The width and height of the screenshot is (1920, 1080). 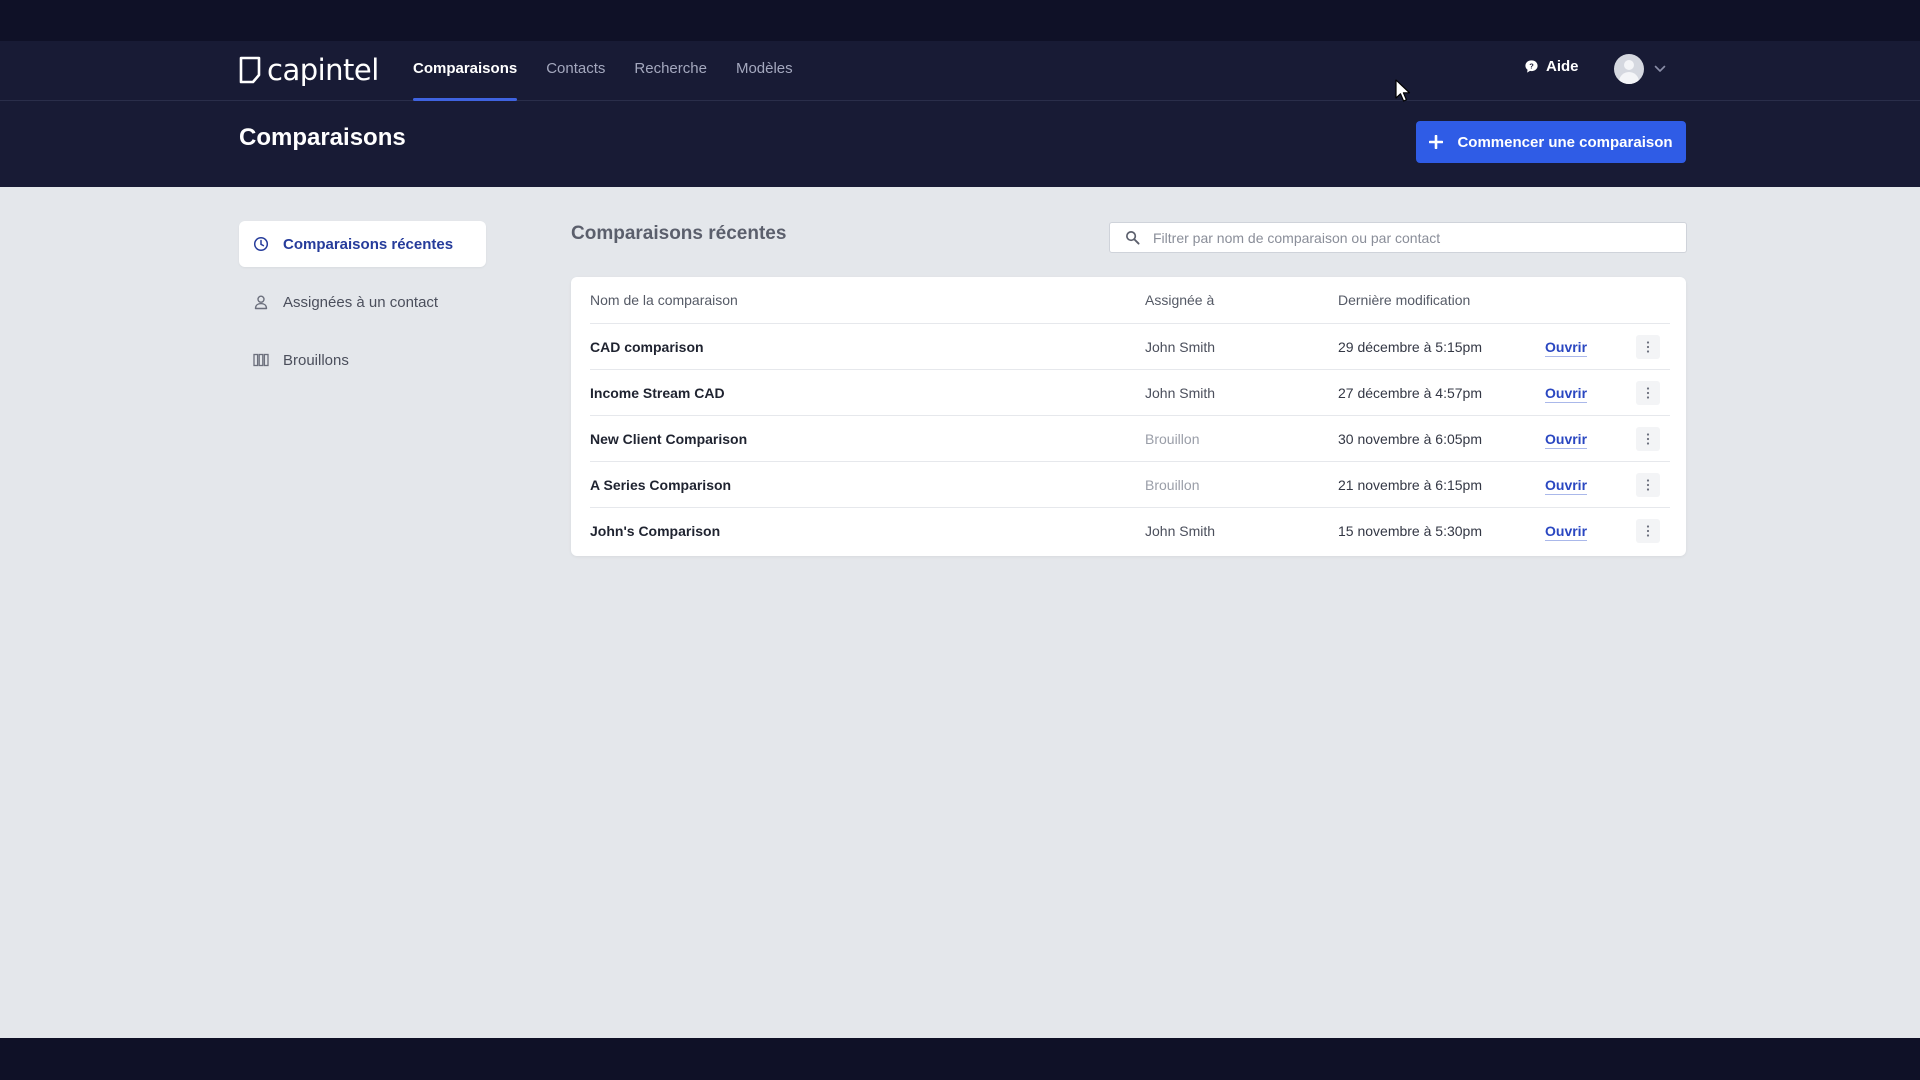 I want to click on logo: capintel, so click(x=309, y=70).